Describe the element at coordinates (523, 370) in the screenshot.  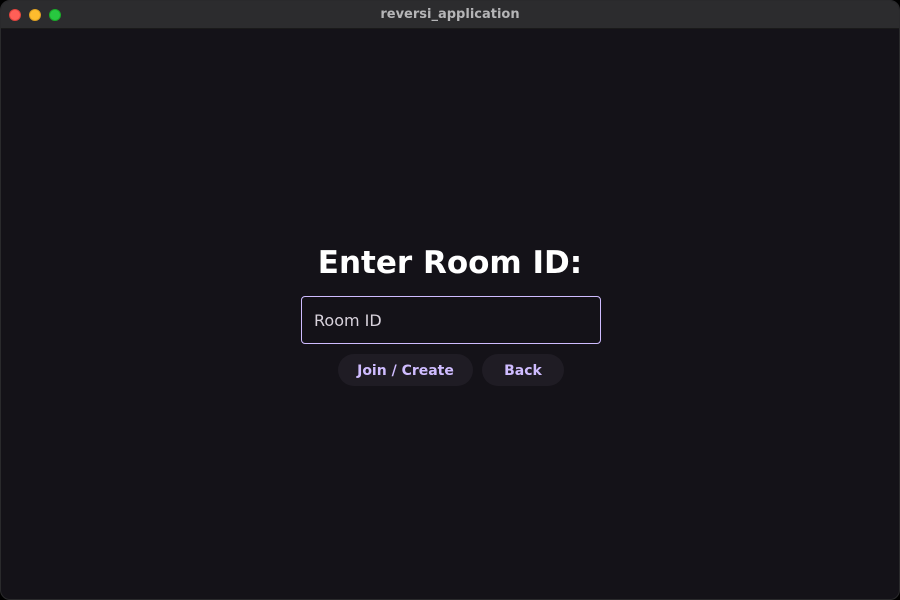
I see `back-button: Back` at that location.